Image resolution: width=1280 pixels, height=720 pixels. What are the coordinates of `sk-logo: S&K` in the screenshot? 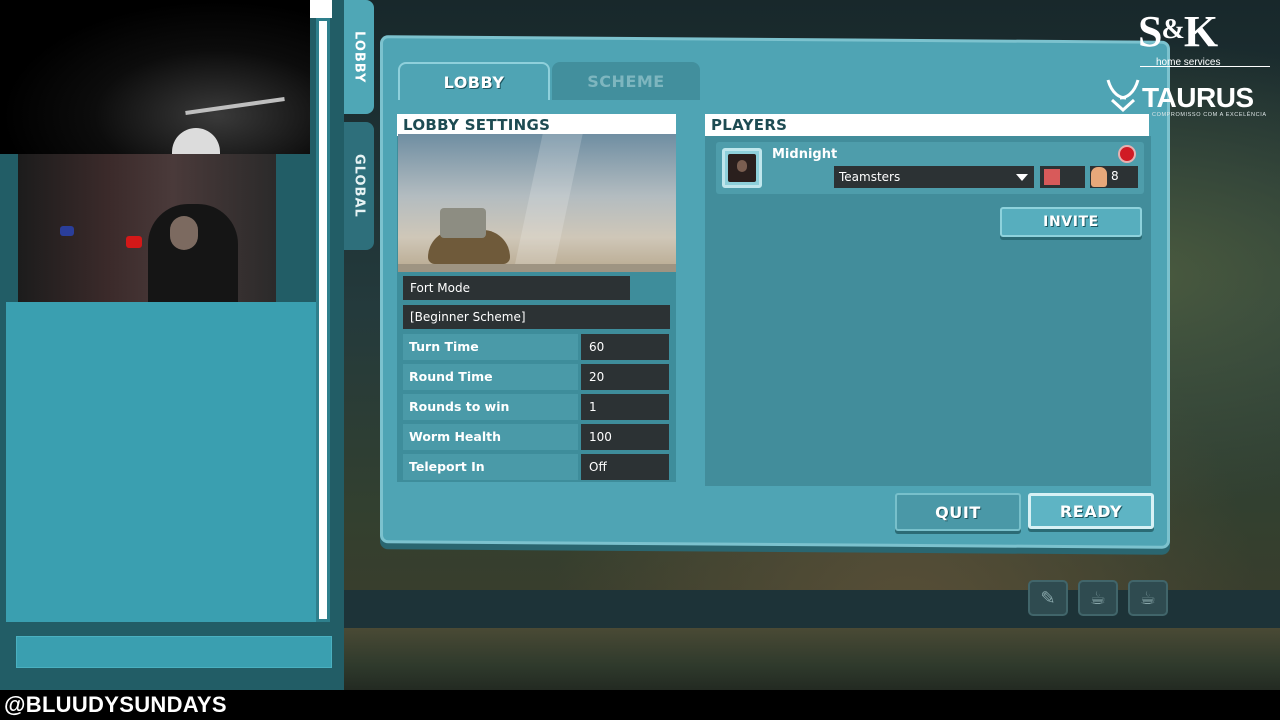 It's located at (1178, 31).